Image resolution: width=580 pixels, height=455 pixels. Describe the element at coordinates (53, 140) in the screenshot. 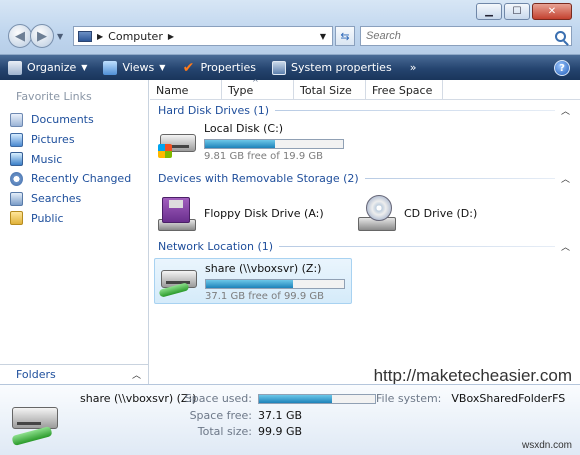

I see `sidebar-item-label: Pictures` at that location.